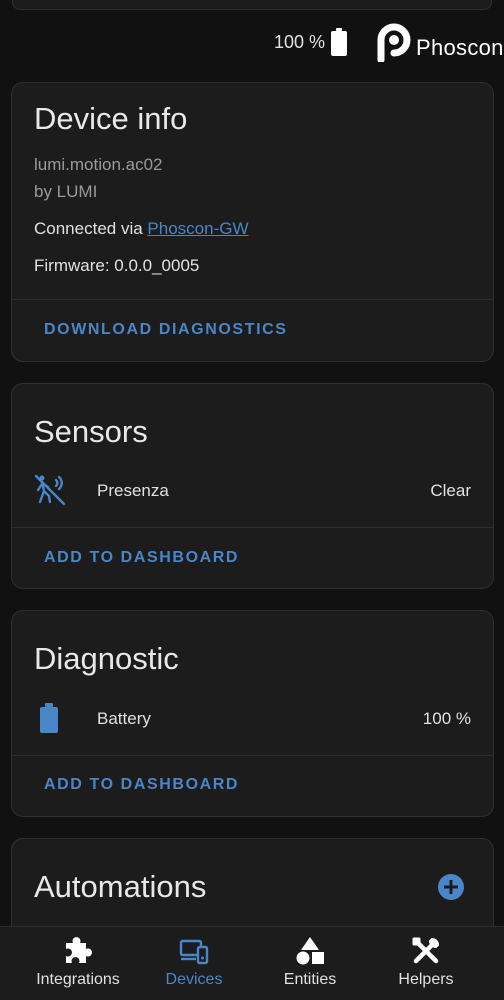  What do you see at coordinates (426, 979) in the screenshot?
I see `nav-helpers-label: Helpers` at bounding box center [426, 979].